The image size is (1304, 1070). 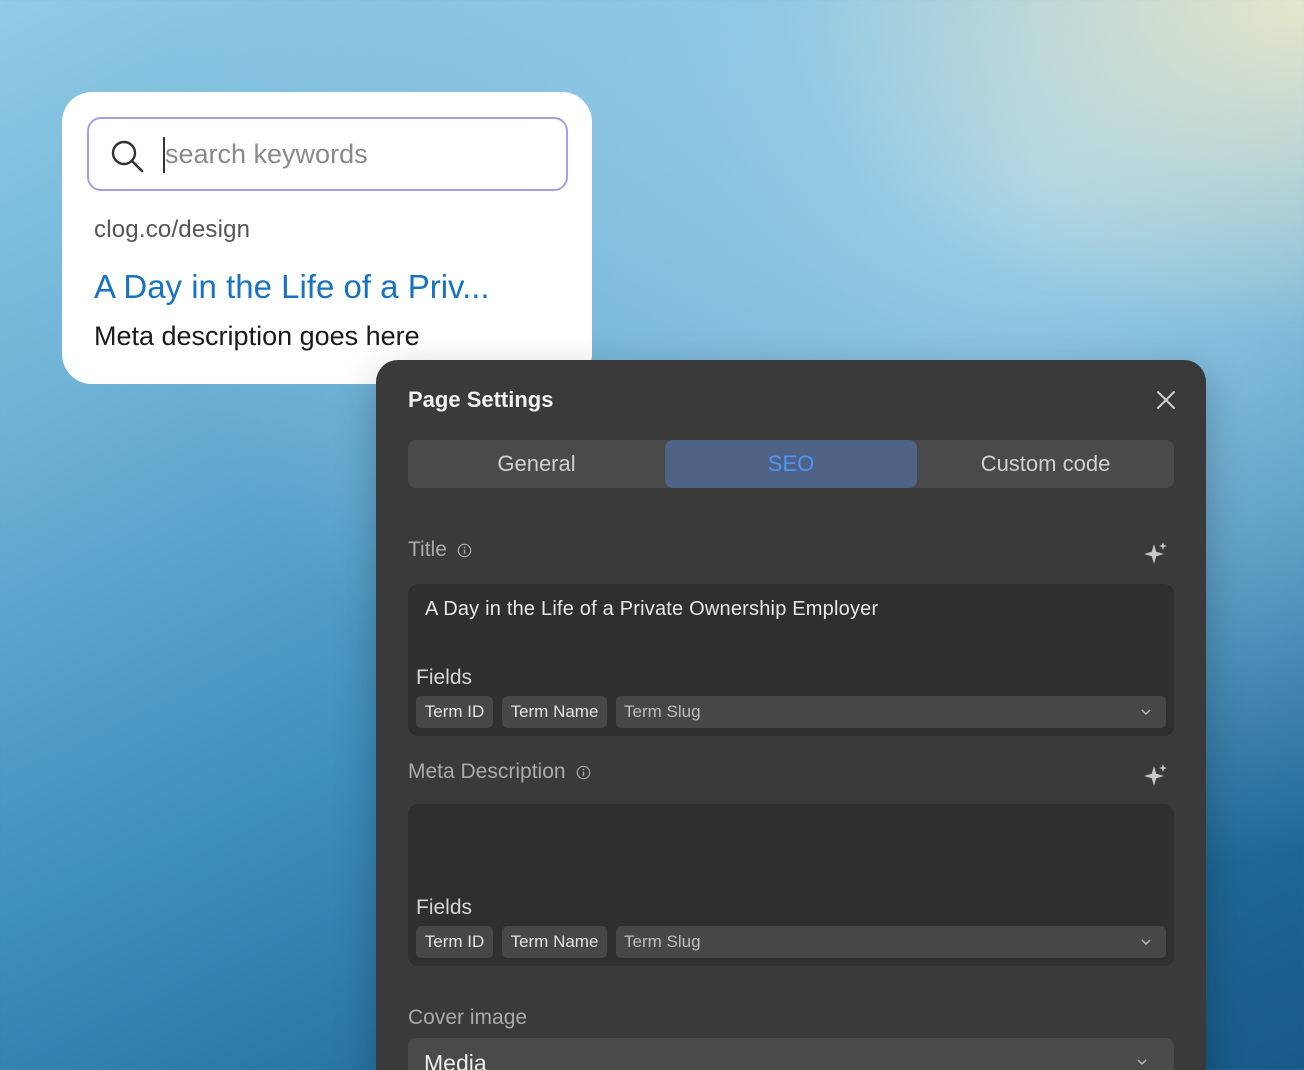 What do you see at coordinates (1045, 464) in the screenshot?
I see `tab-custom-code: Custom code` at bounding box center [1045, 464].